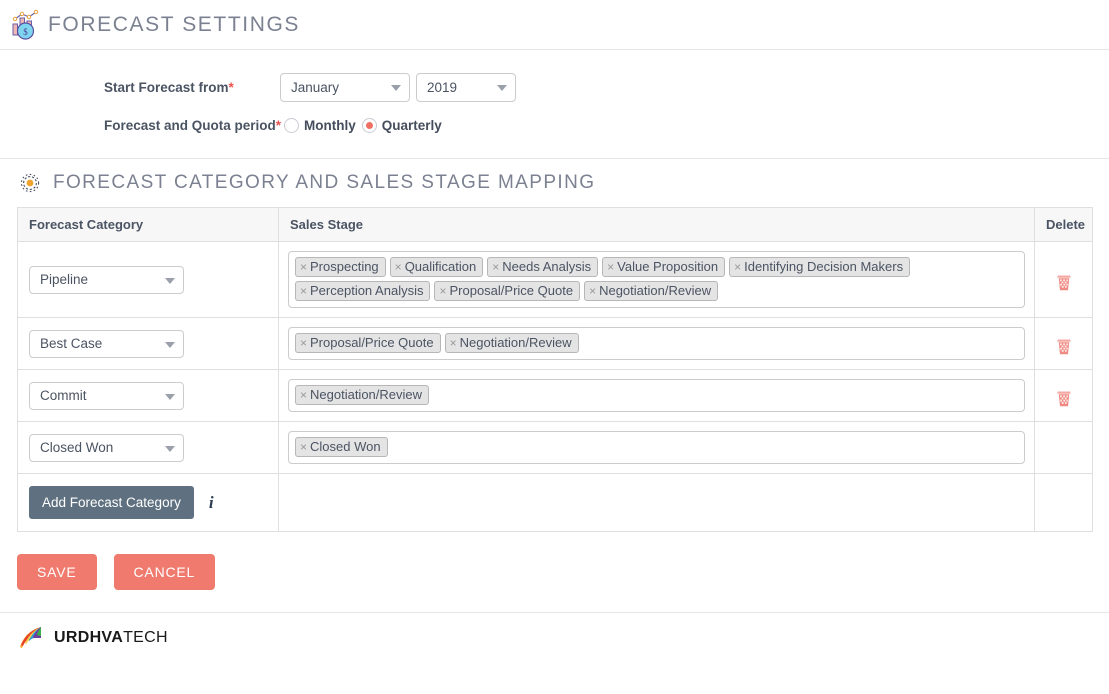  What do you see at coordinates (369, 125) in the screenshot?
I see `radio-quarterly-indicator` at bounding box center [369, 125].